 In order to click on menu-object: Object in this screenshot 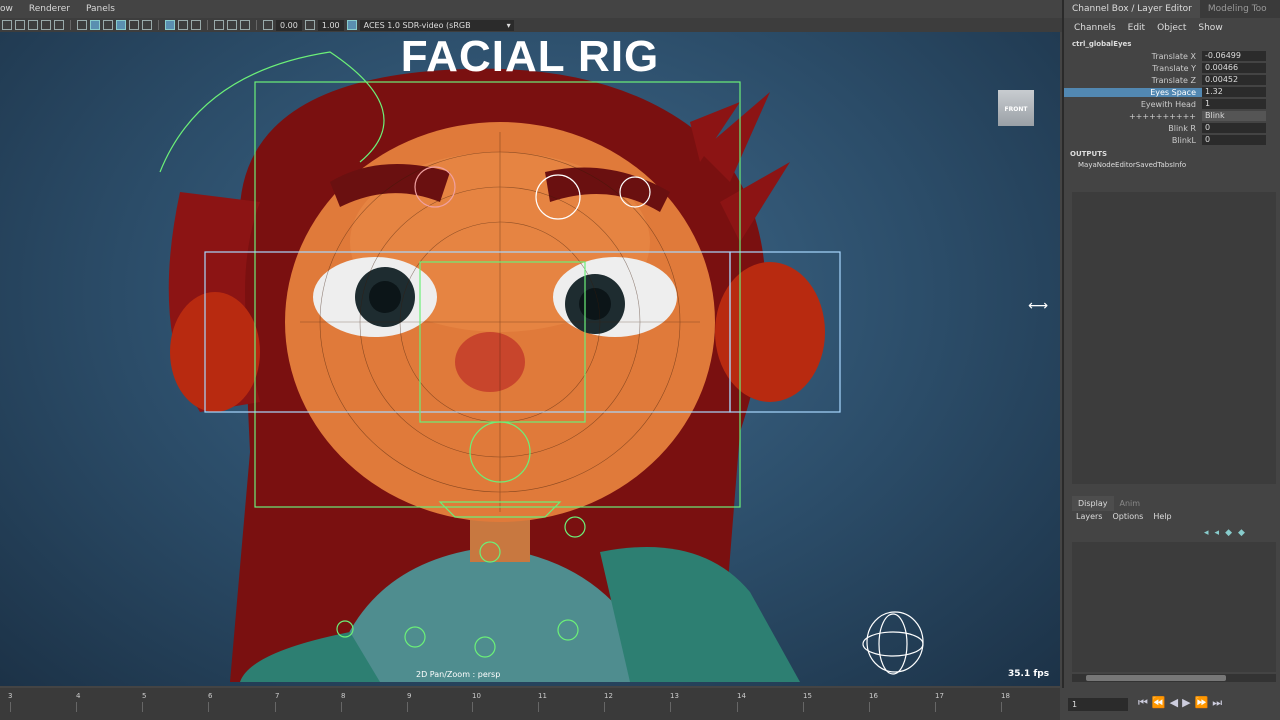, I will do `click(1171, 28)`.